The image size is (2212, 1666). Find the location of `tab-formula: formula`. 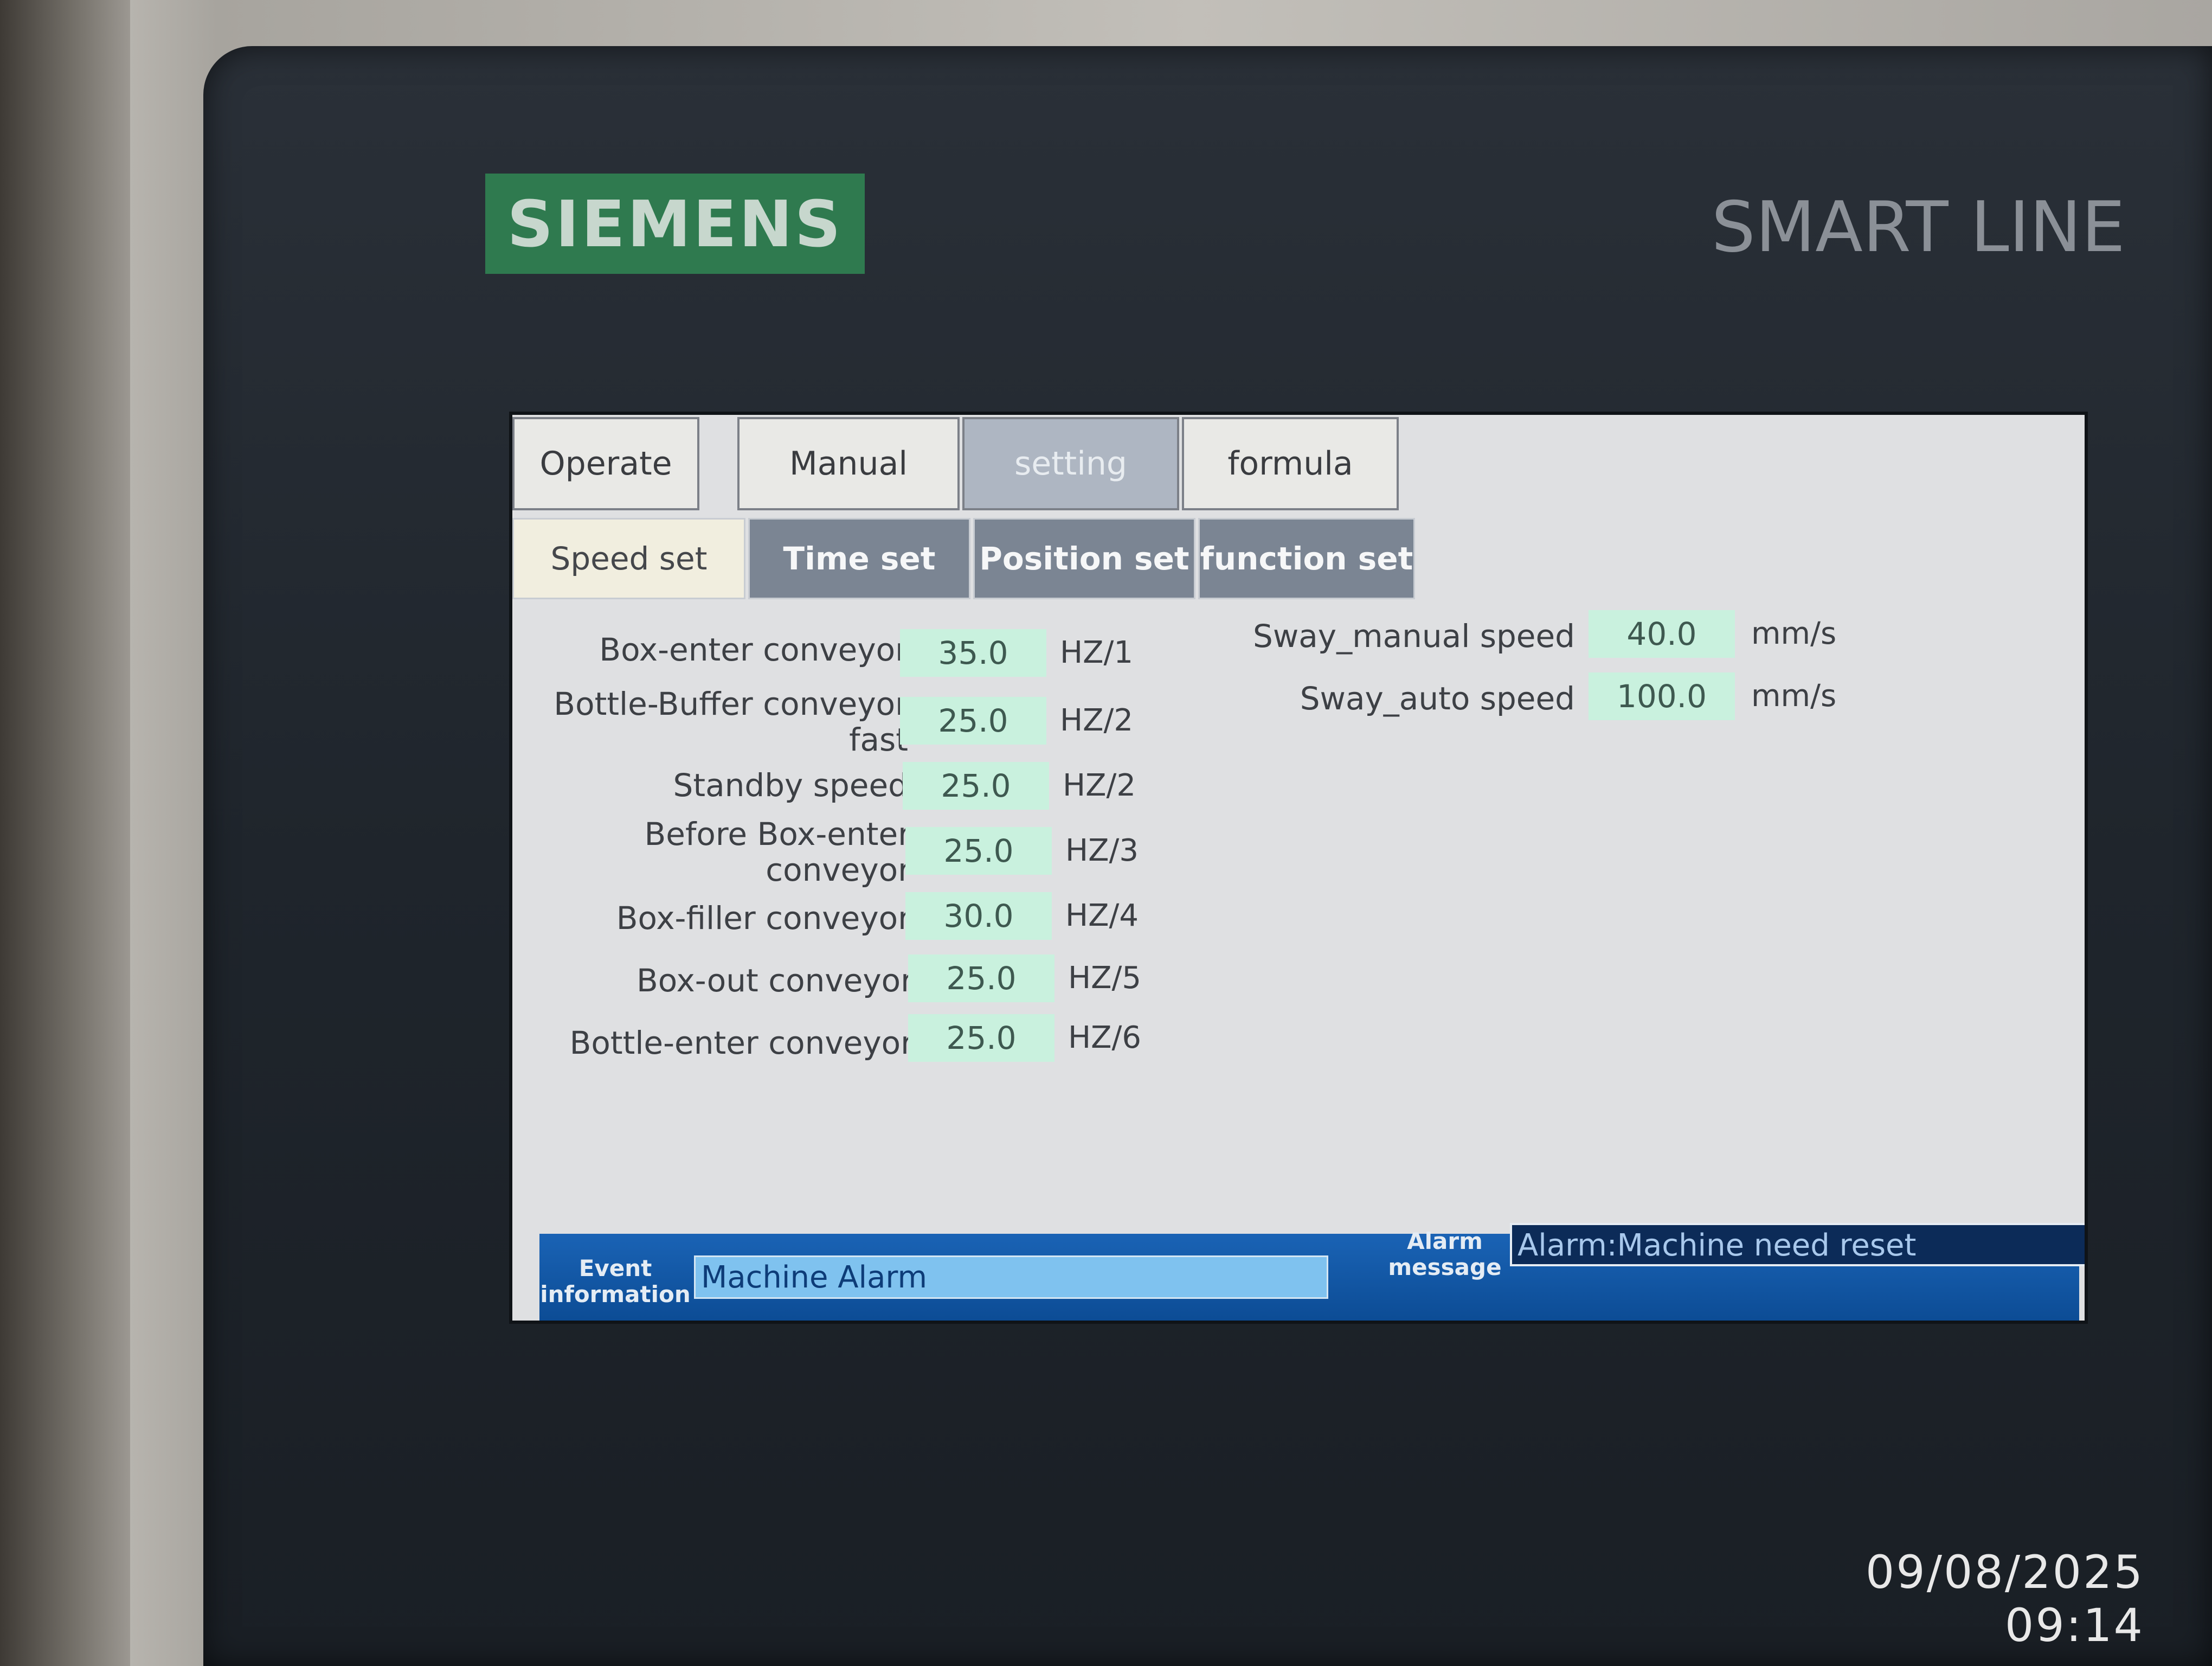

tab-formula: formula is located at coordinates (1290, 463).